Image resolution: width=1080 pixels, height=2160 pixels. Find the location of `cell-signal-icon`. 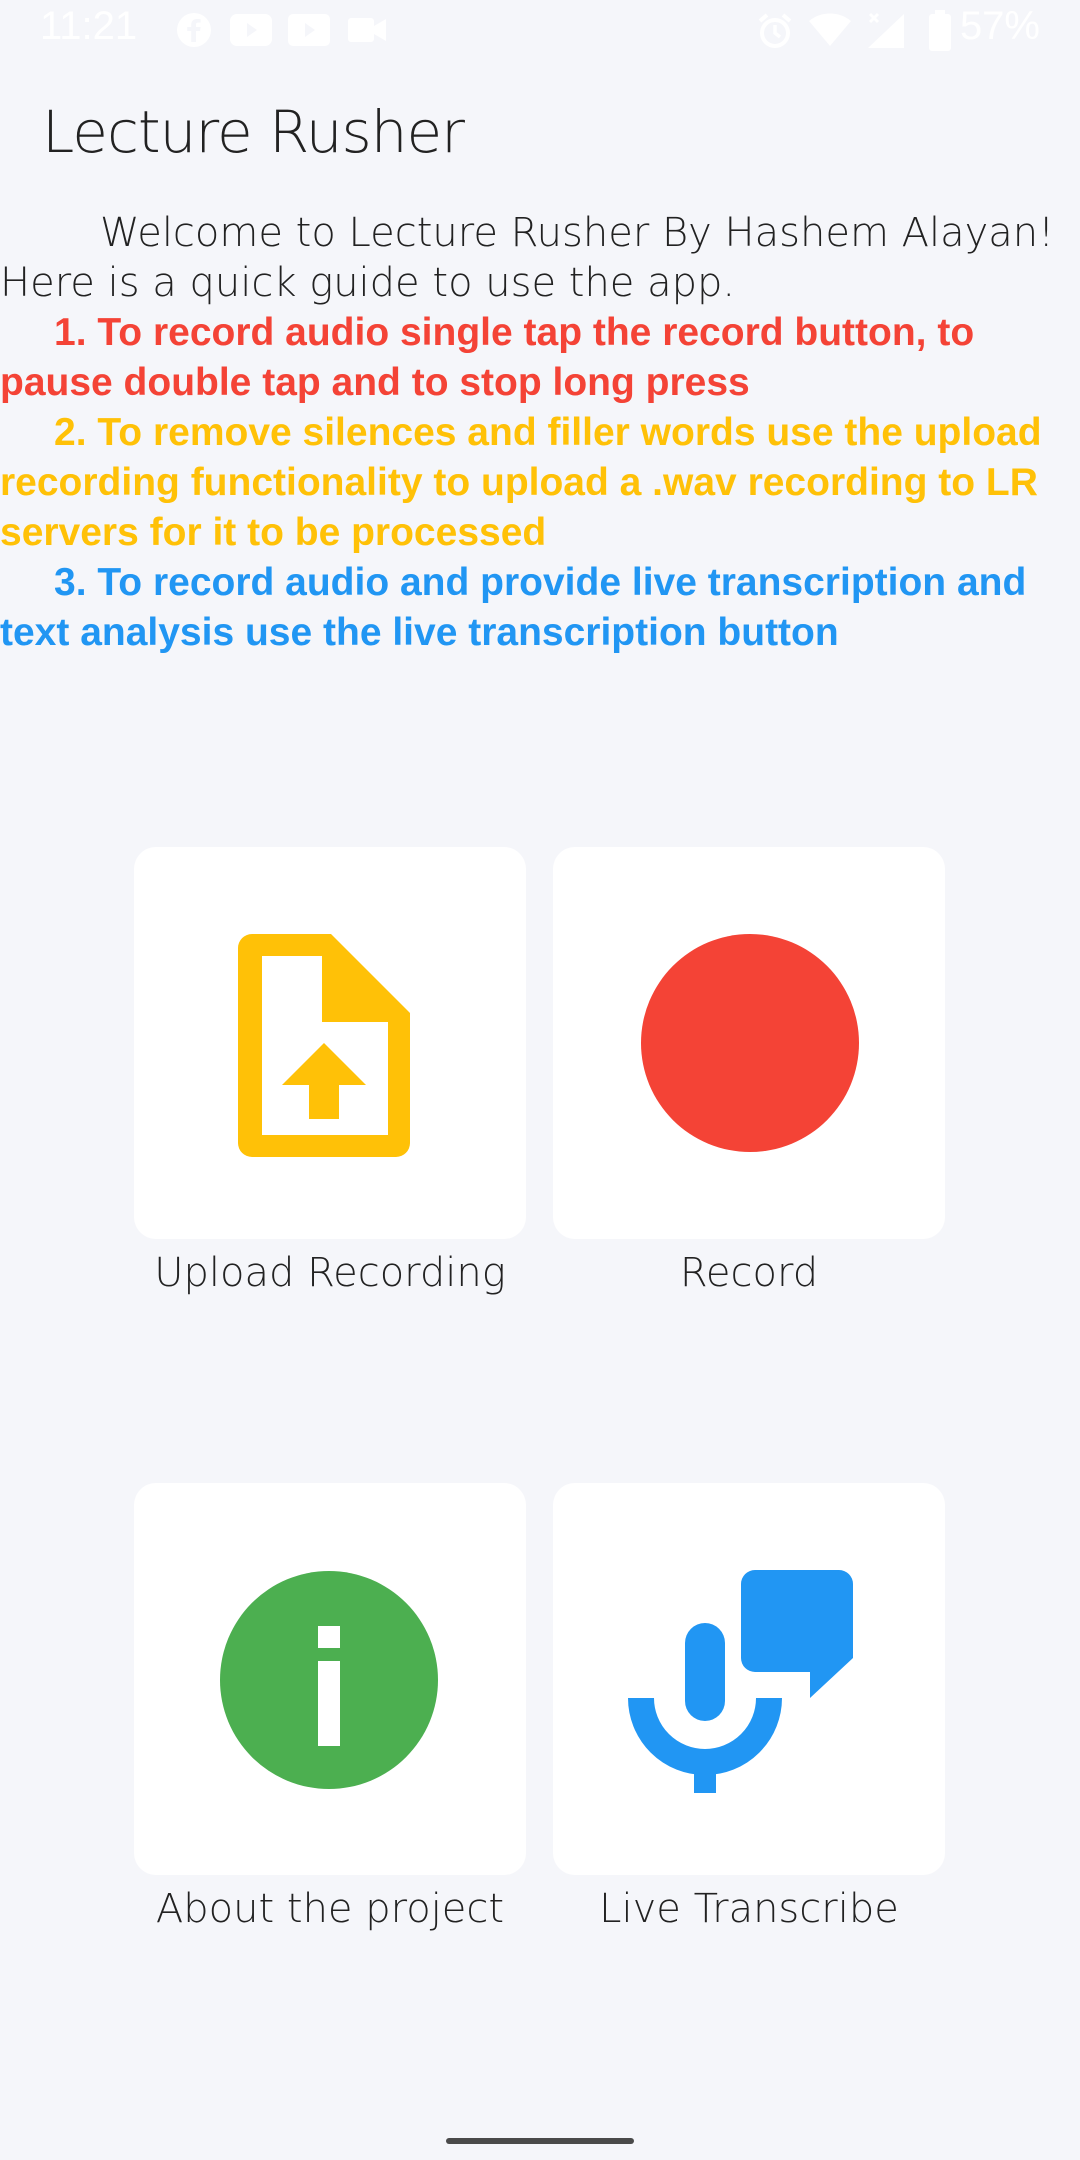

cell-signal-icon is located at coordinates (886, 30).